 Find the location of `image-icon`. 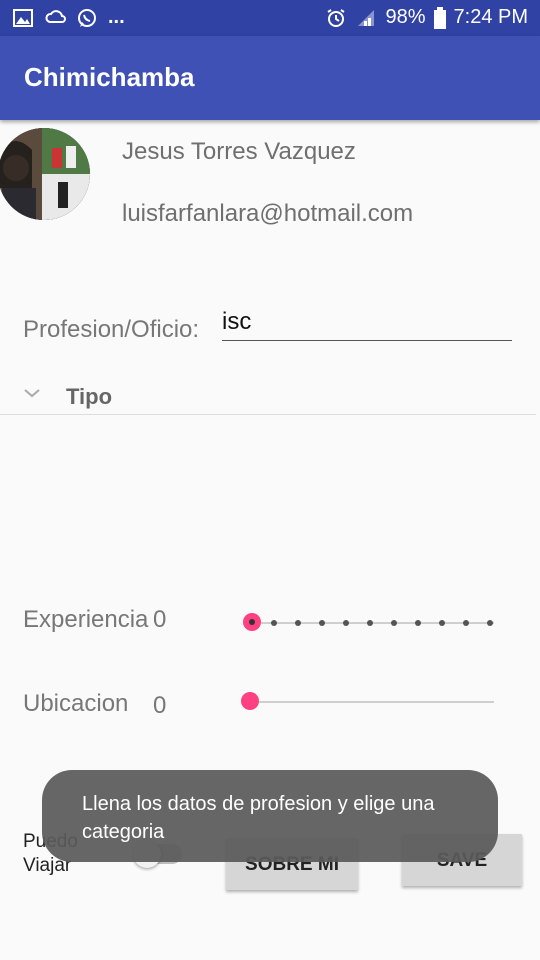

image-icon is located at coordinates (23, 17).